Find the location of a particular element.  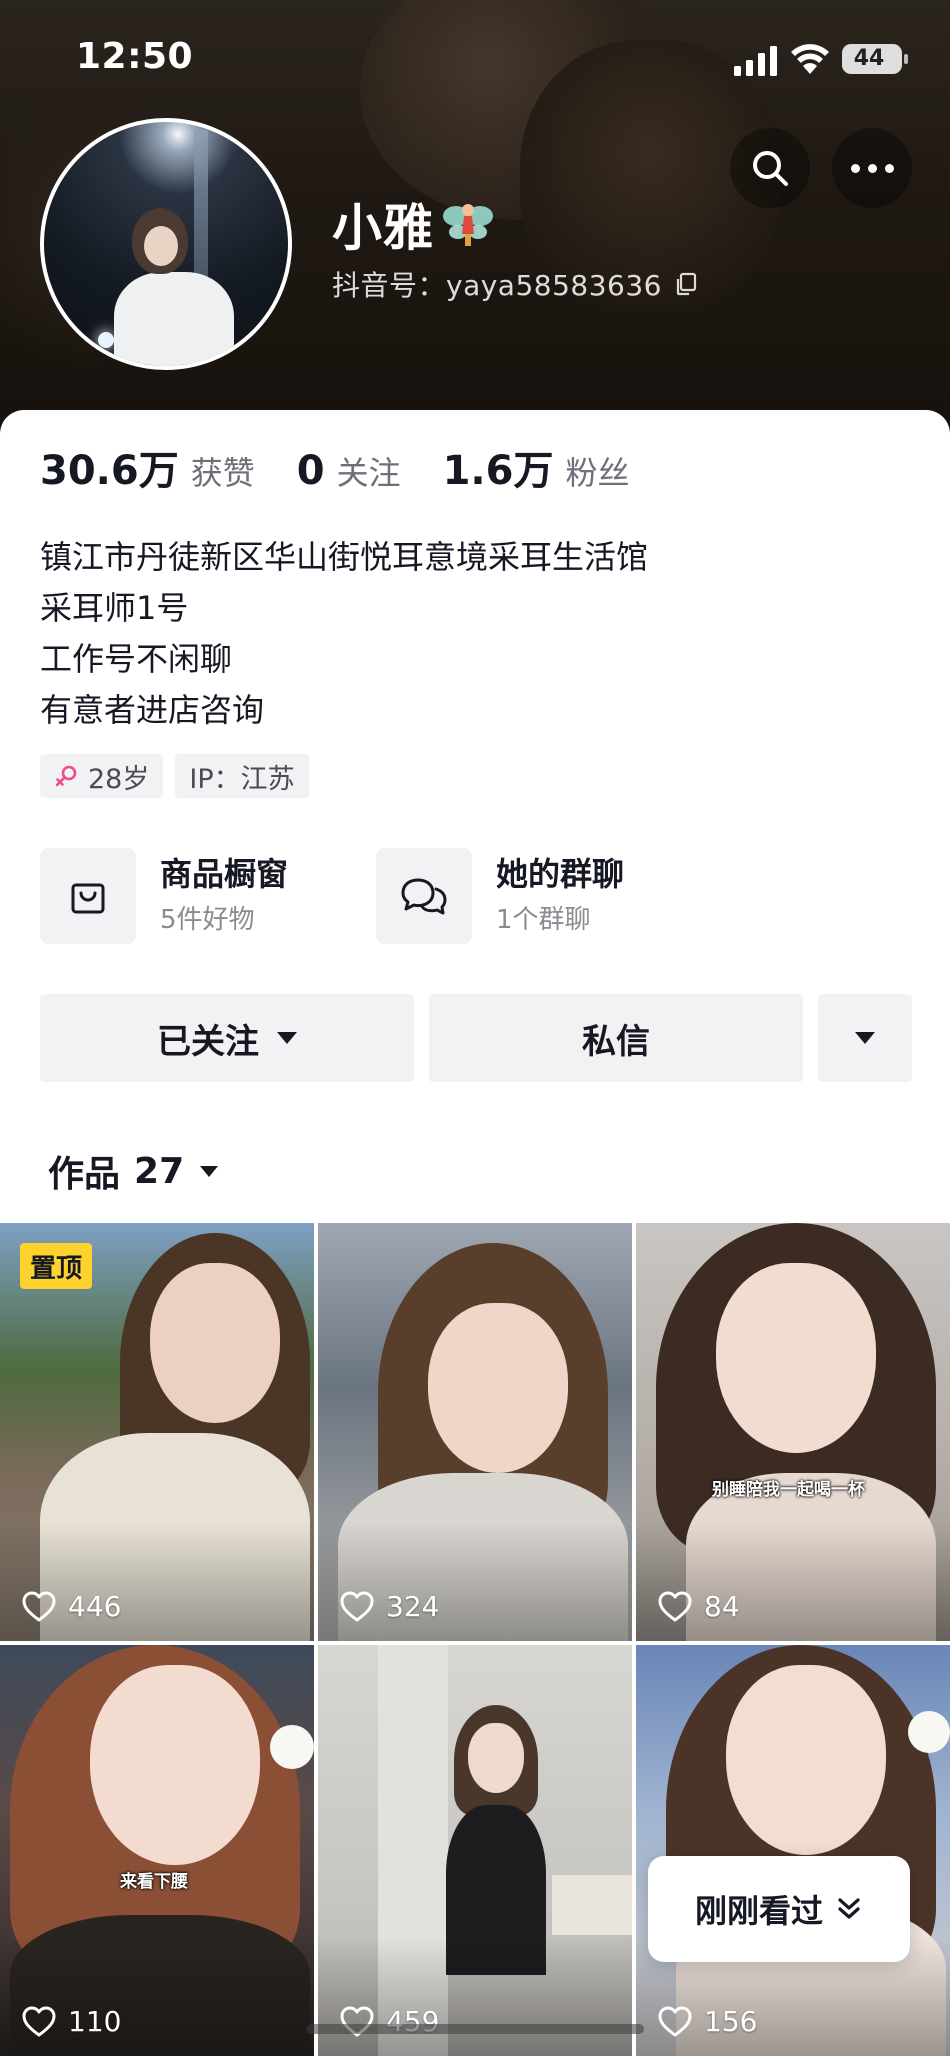

age-tag: 28岁 is located at coordinates (102, 776).